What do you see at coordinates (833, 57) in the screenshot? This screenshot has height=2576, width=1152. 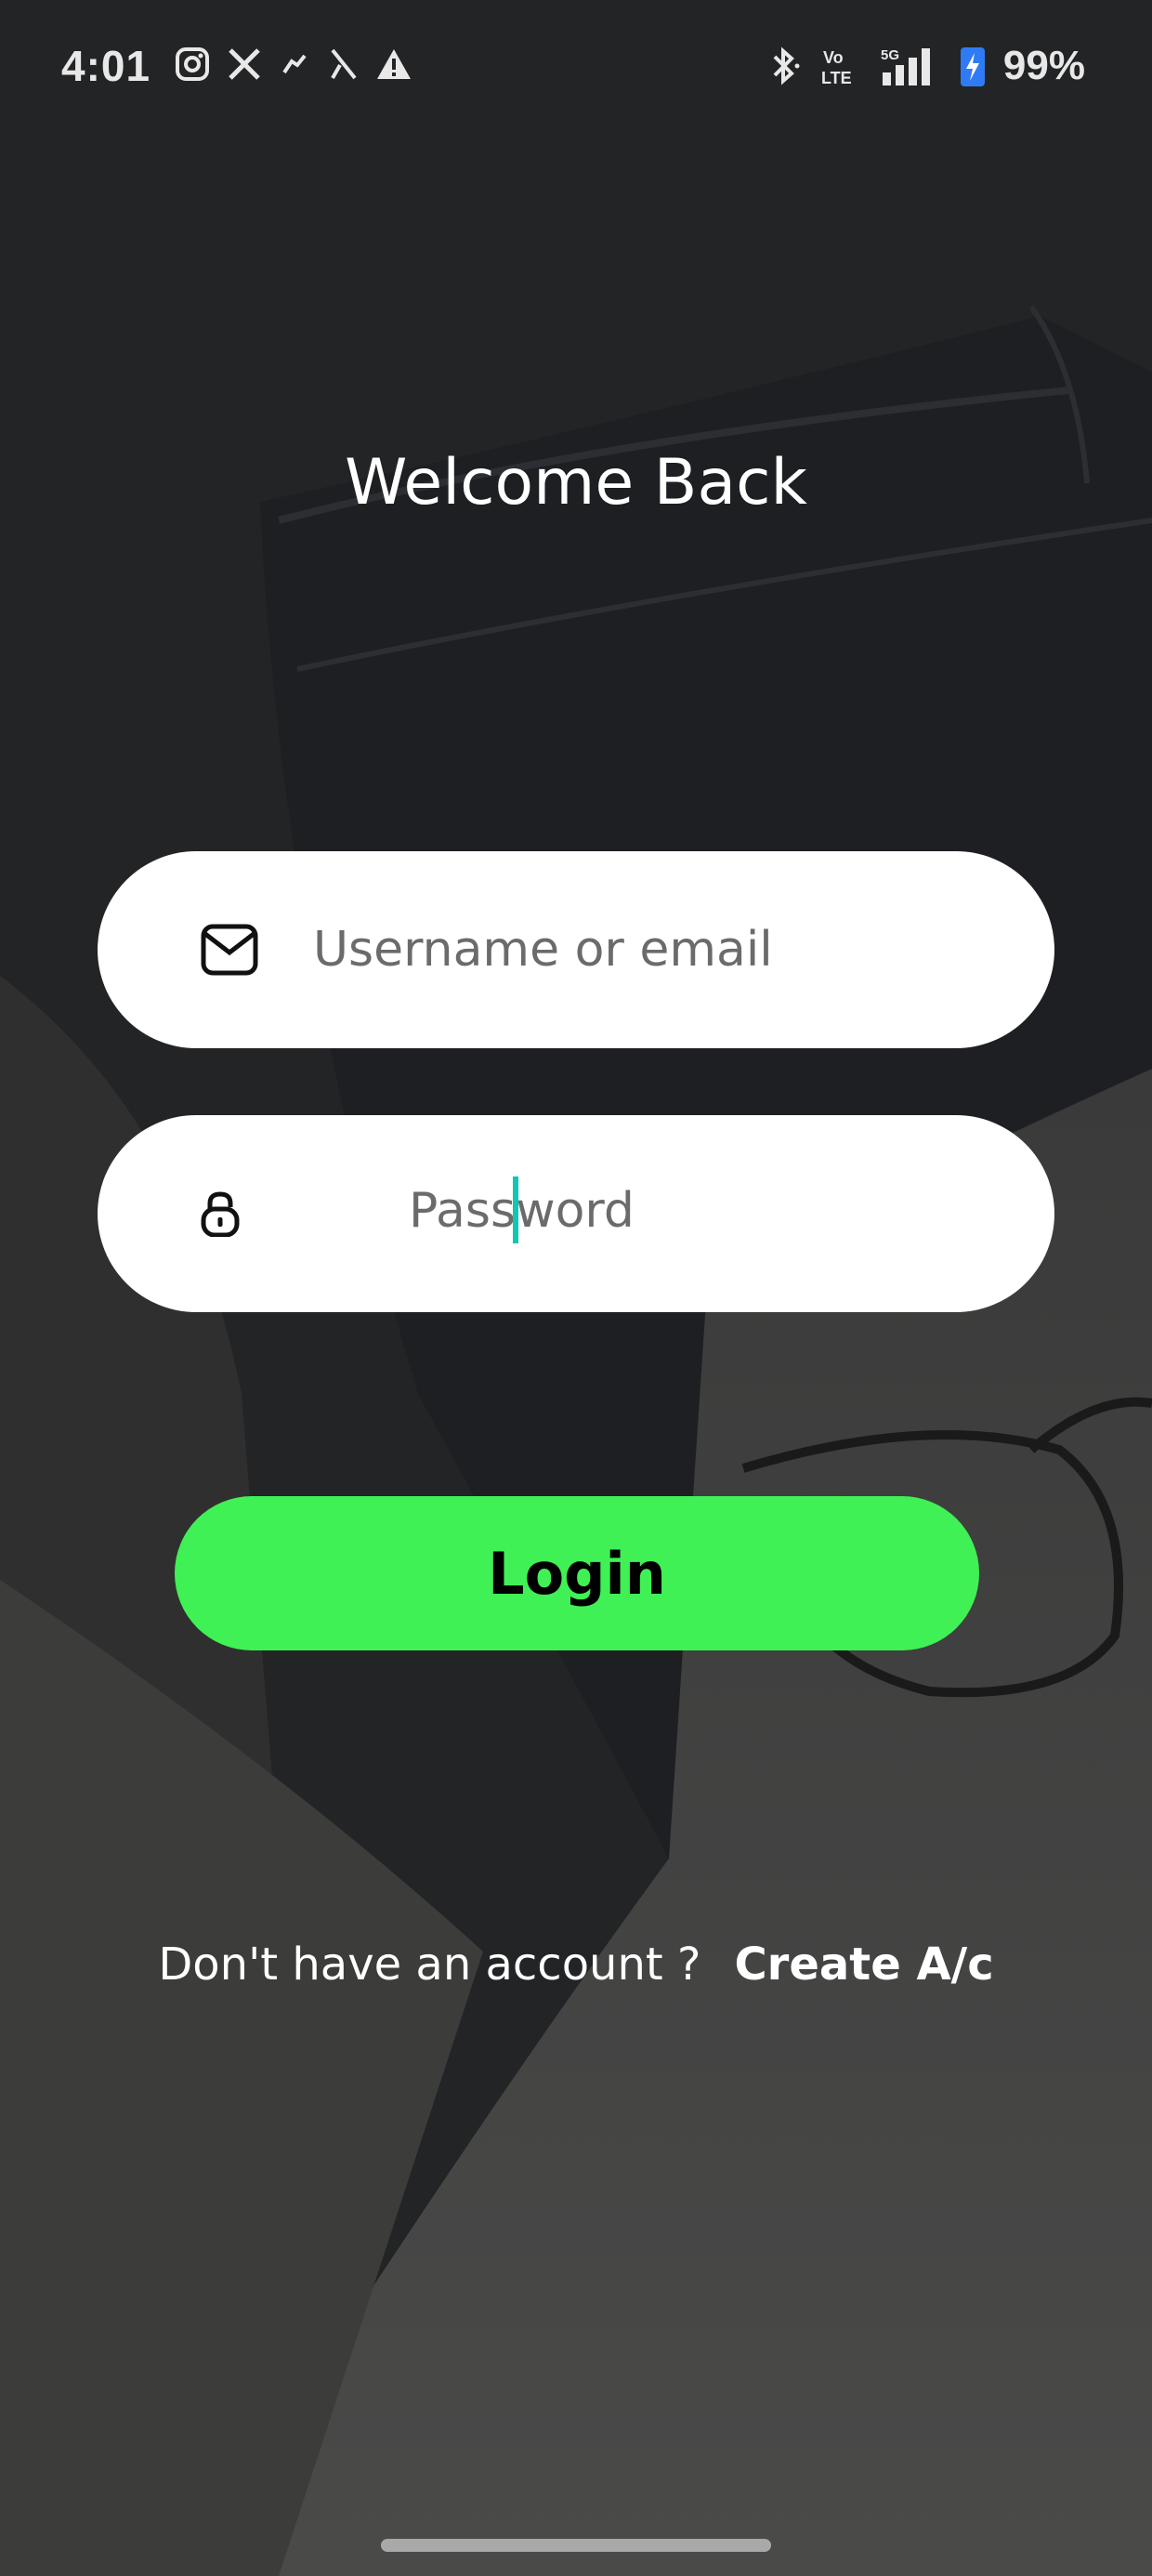 I see `svg-text: Vo` at bounding box center [833, 57].